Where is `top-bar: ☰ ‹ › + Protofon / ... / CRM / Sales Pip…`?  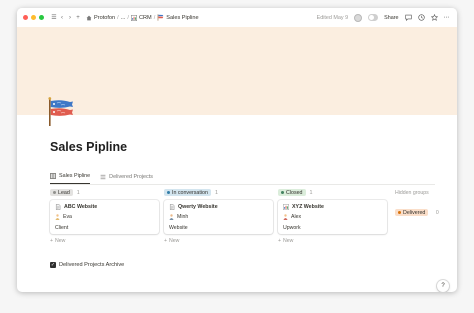 top-bar: ☰ ‹ › + Protofon / ... / CRM / Sales Pip… is located at coordinates (237, 17).